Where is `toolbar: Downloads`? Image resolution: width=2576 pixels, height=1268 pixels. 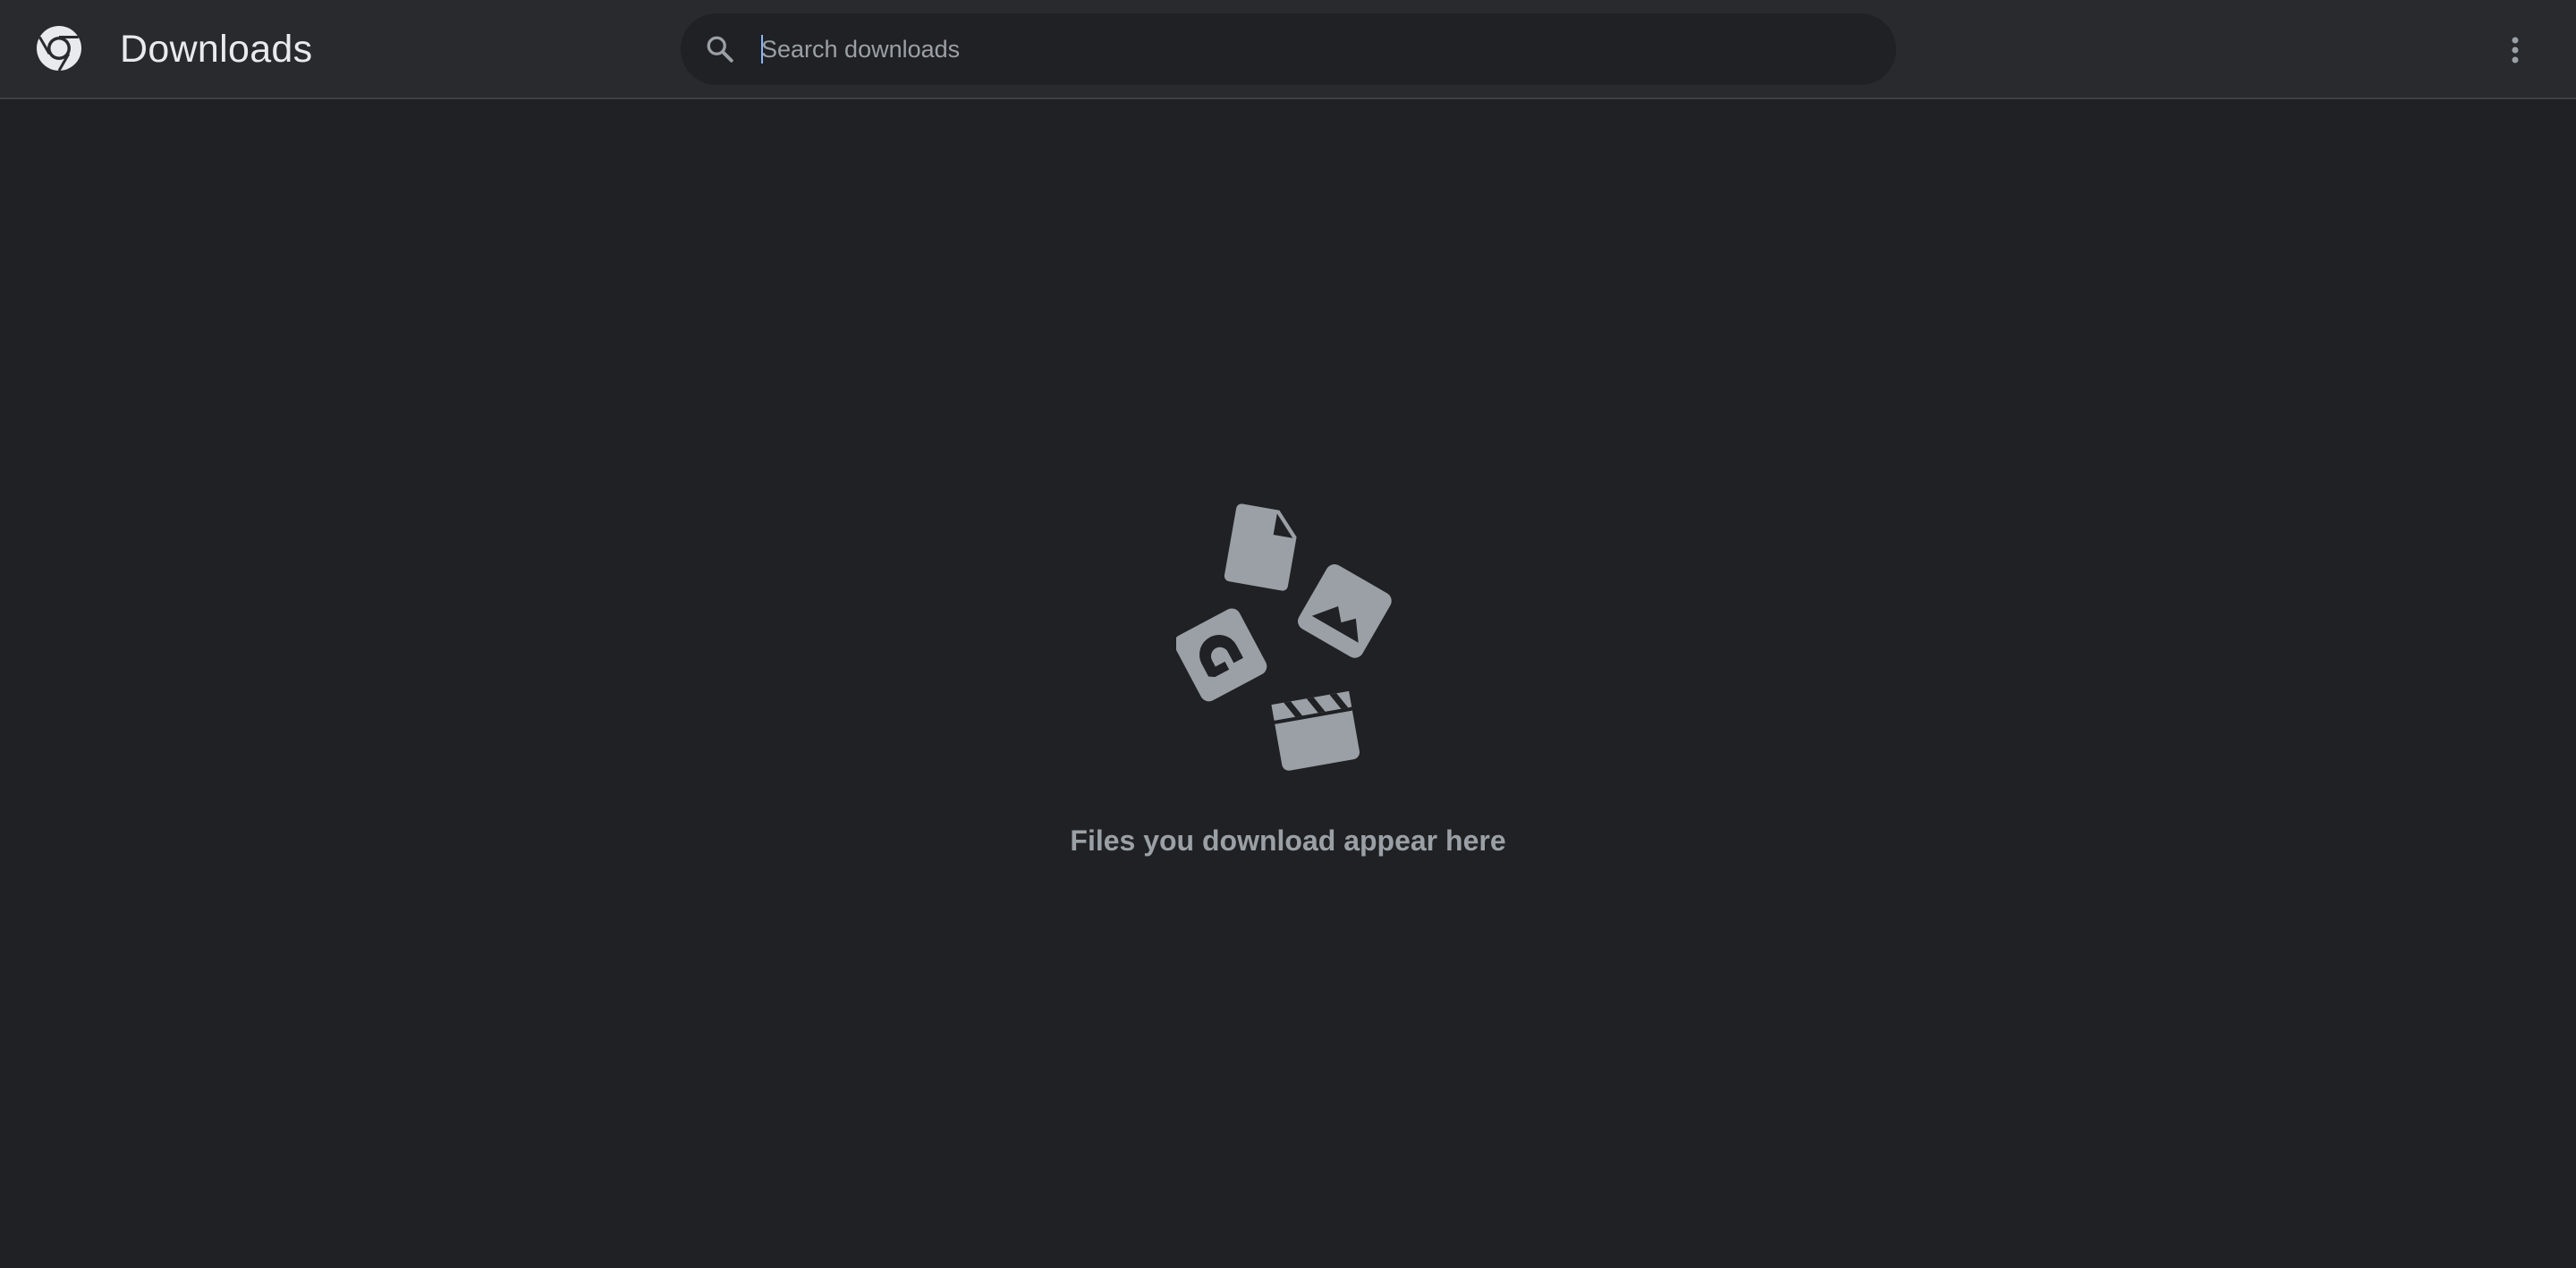 toolbar: Downloads is located at coordinates (1288, 49).